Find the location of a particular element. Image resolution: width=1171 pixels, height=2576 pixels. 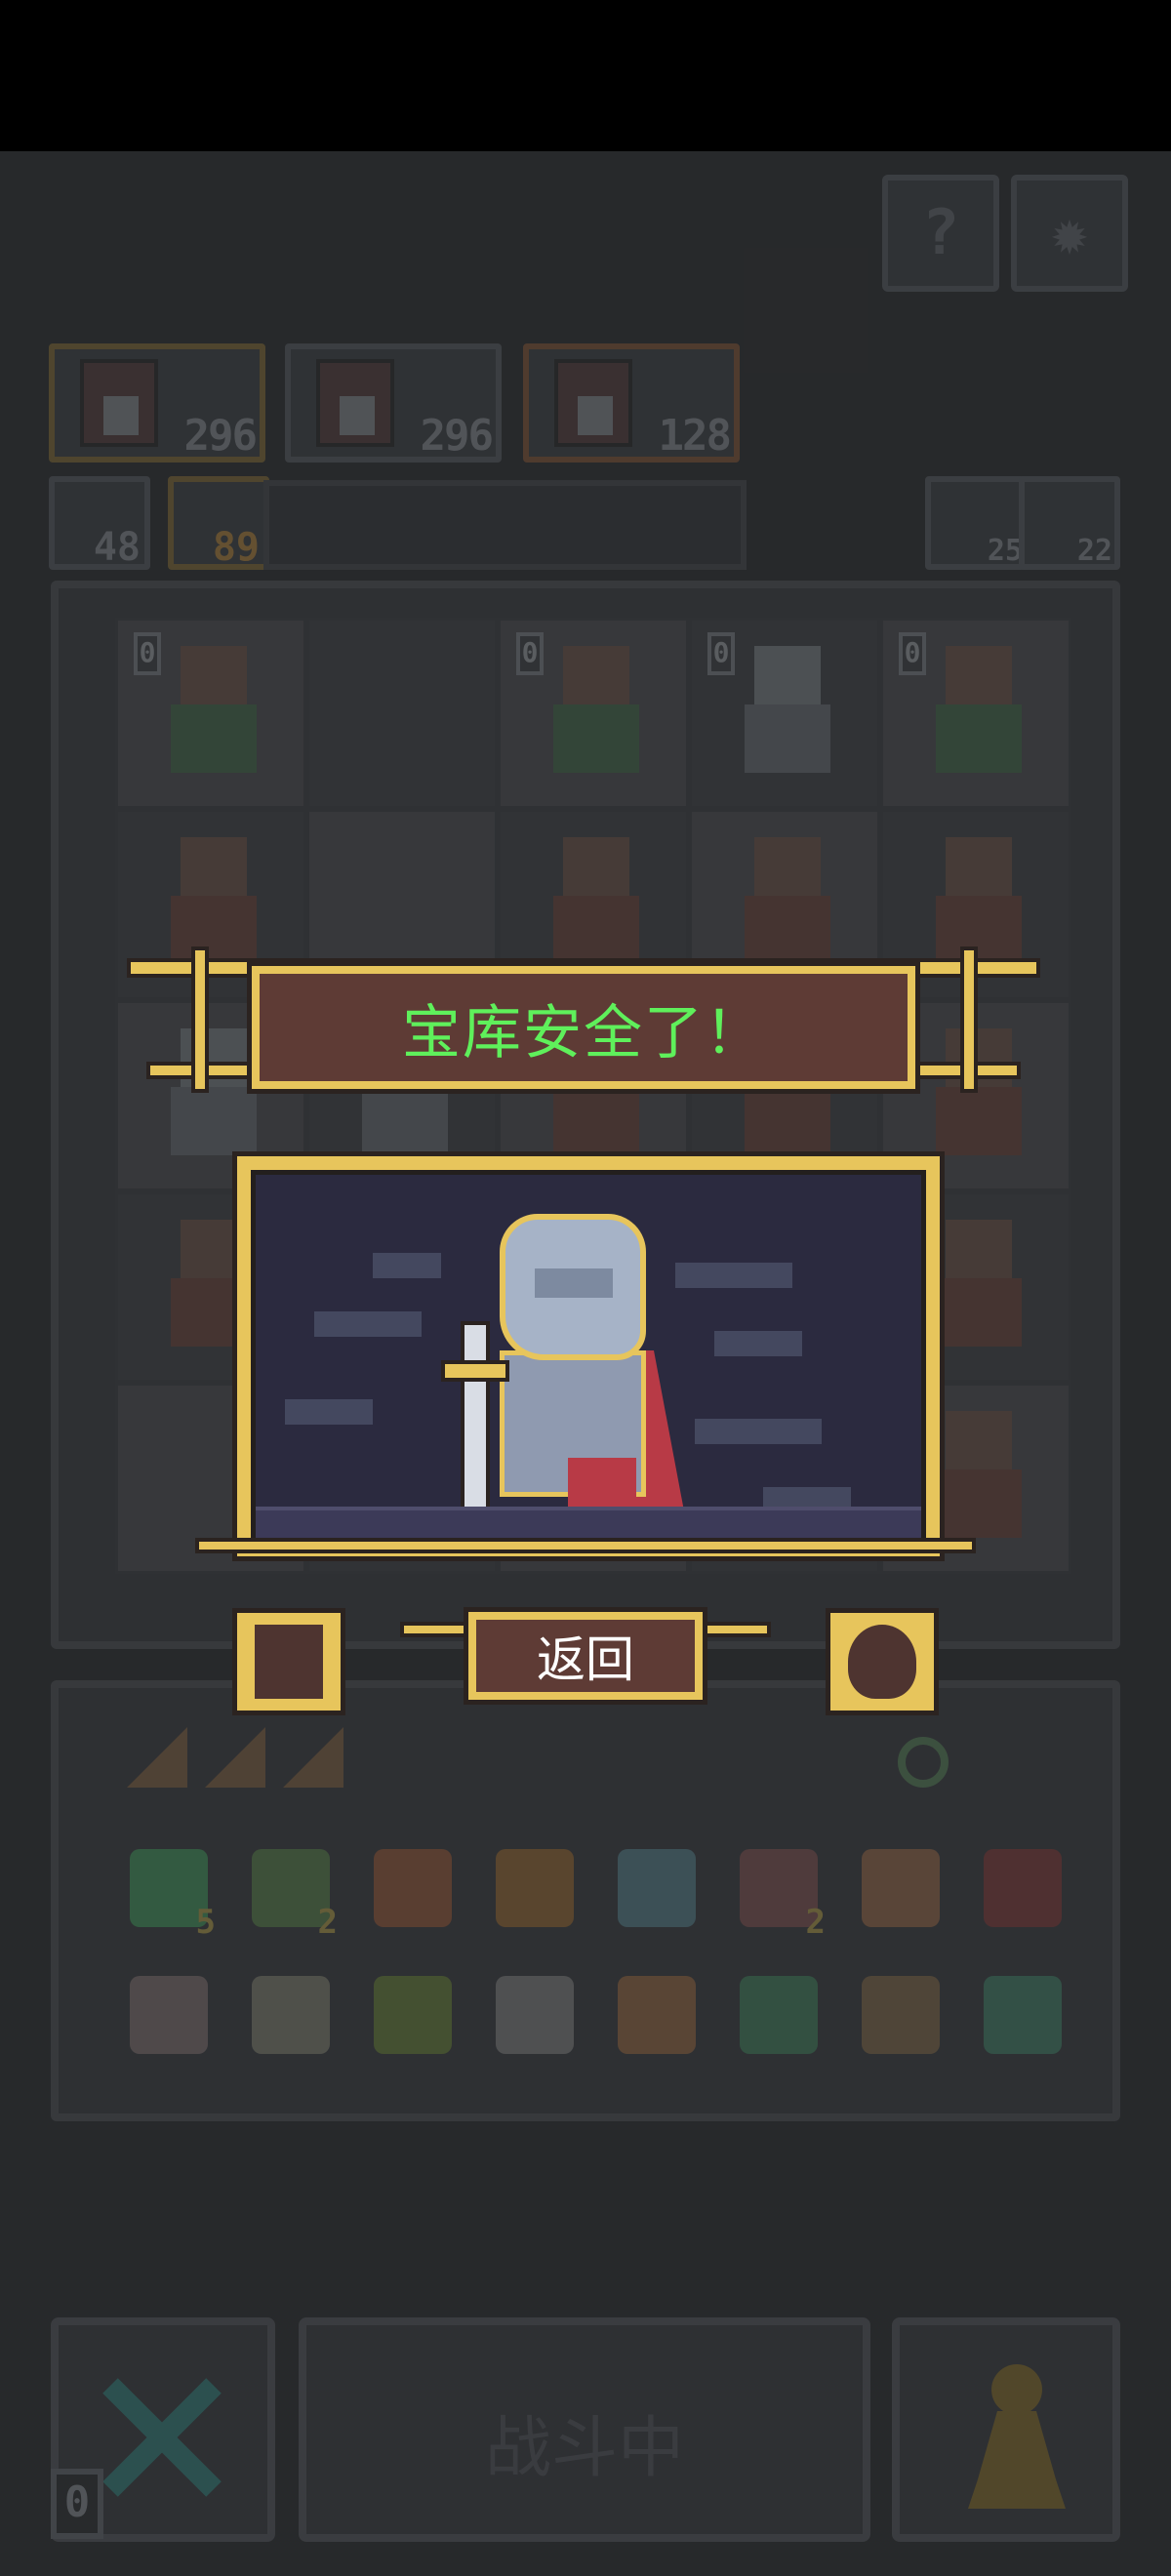

flower-icon is located at coordinates (534, 1888).